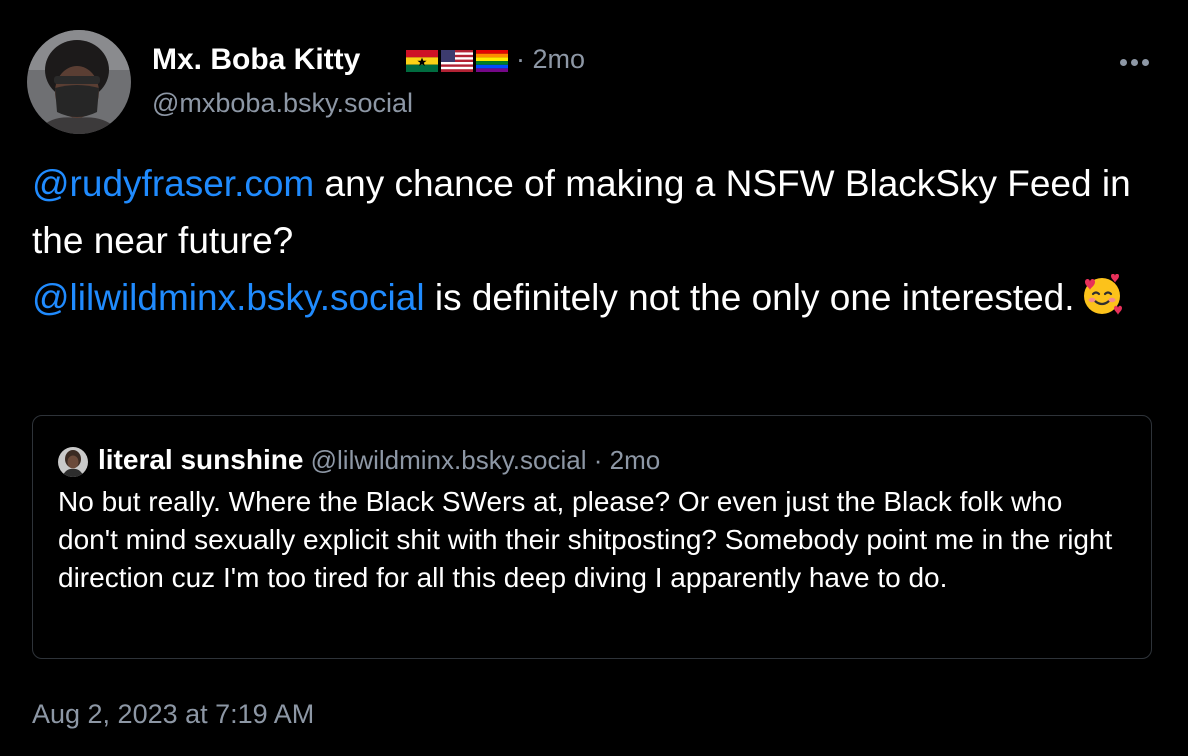 The height and width of the screenshot is (756, 1188). Describe the element at coordinates (422, 61) in the screenshot. I see `ghana-flag-icon` at that location.